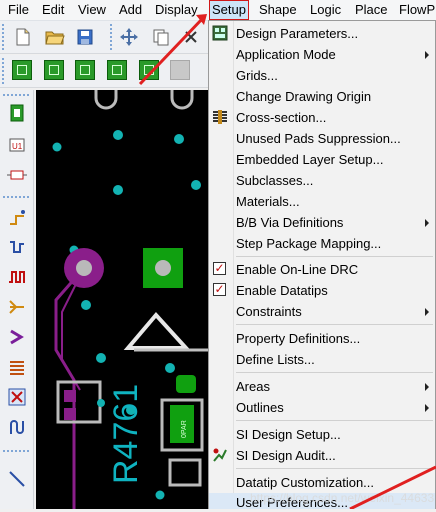  I want to click on design-parameters-icon, so click(220, 33).